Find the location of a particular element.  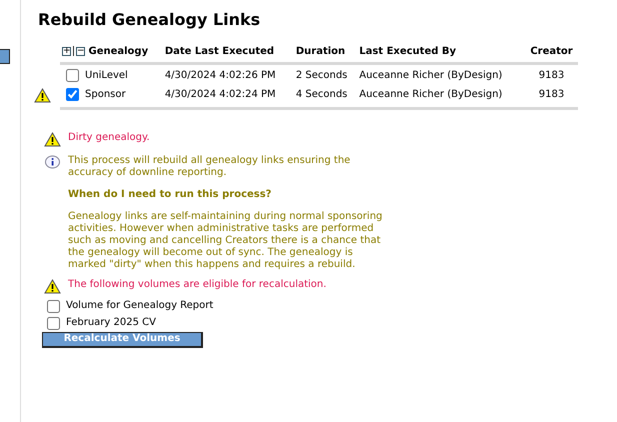

column-header: Duration is located at coordinates (321, 52).